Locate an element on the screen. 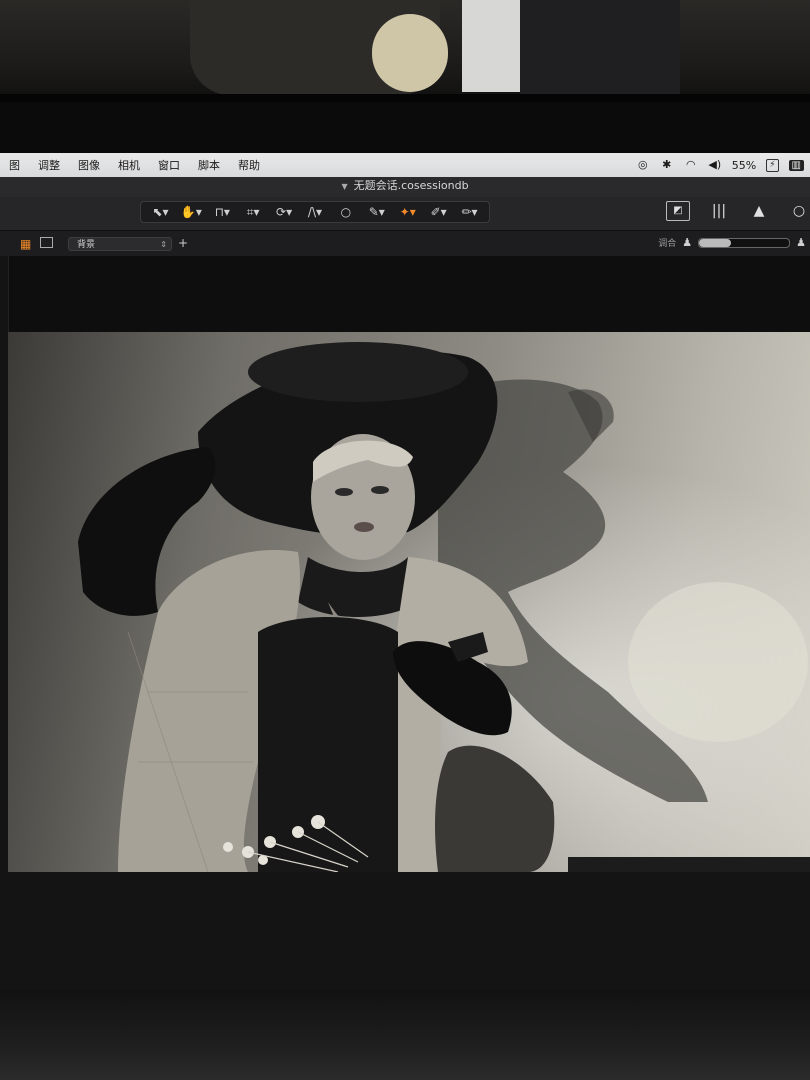 The image size is (810, 1080). toolbar-right: ◩ ||| ▲ ○ is located at coordinates (738, 211).